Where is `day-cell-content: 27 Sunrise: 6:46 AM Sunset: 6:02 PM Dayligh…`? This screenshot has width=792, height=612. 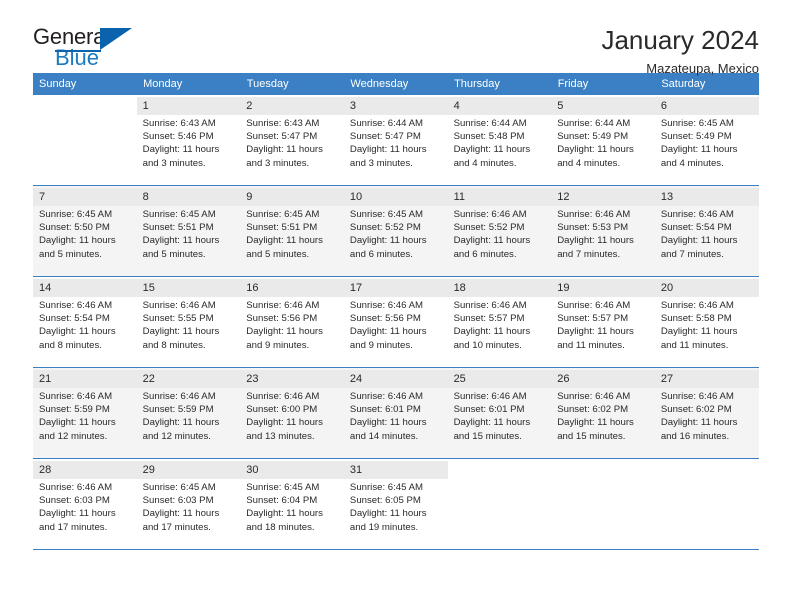
day-cell-content: 27 Sunrise: 6:46 AM Sunset: 6:02 PM Dayligh… is located at coordinates (706, 413).